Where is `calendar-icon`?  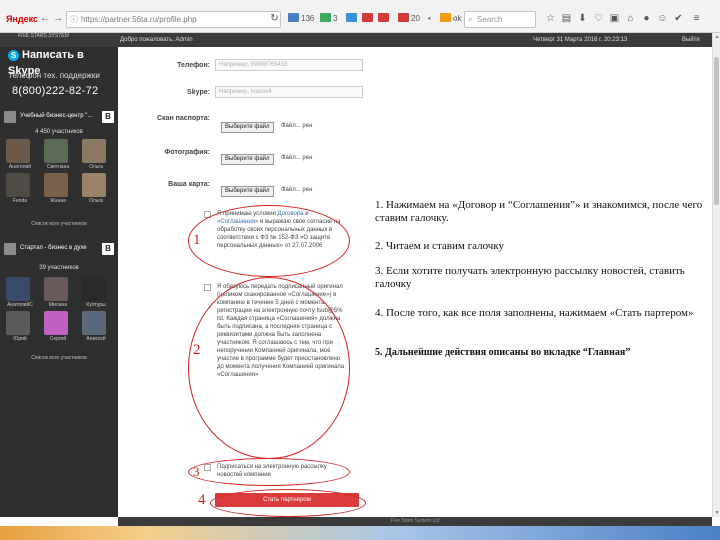 calendar-icon is located at coordinates (325, 17).